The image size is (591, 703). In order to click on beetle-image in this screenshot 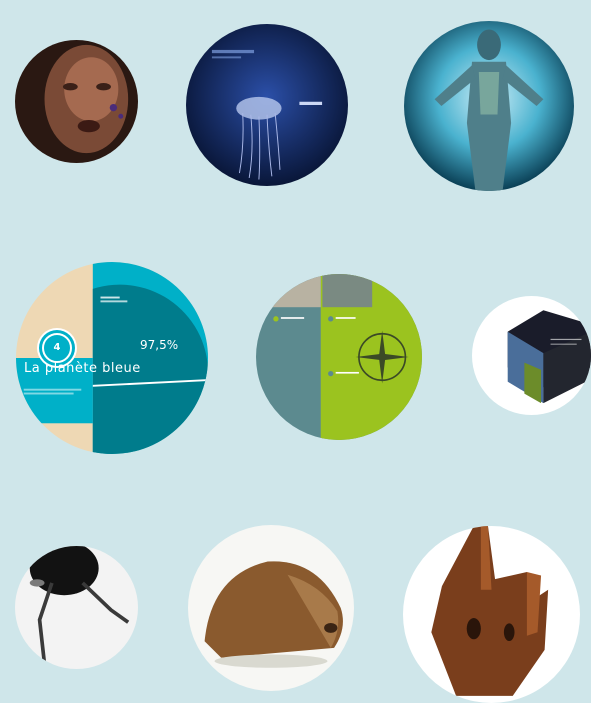, I will do `click(76, 607)`.